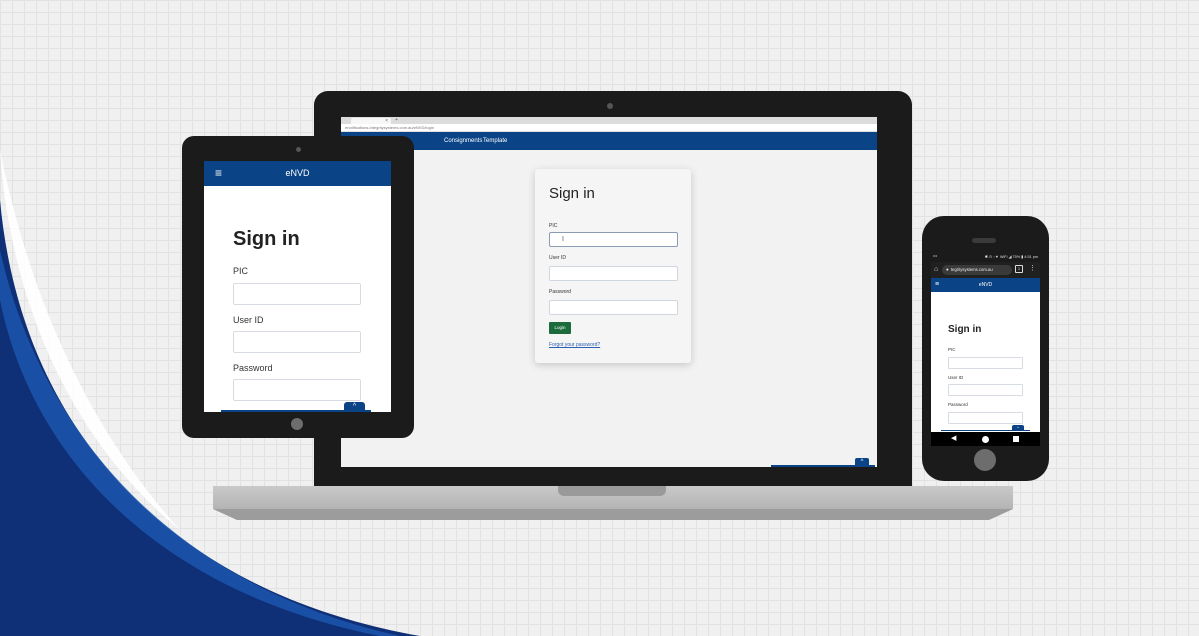 The height and width of the screenshot is (636, 1199). What do you see at coordinates (463, 141) in the screenshot?
I see `nav-link-consignments: Consignments` at bounding box center [463, 141].